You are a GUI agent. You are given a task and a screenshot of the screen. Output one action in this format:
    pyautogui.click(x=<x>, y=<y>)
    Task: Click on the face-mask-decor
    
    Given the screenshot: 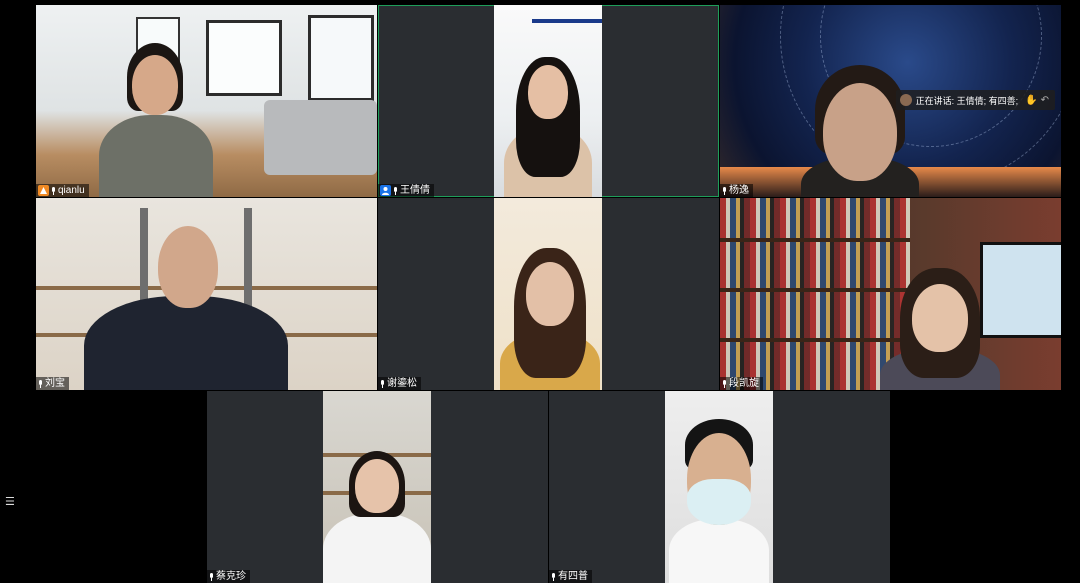 What is the action you would take?
    pyautogui.click(x=719, y=502)
    